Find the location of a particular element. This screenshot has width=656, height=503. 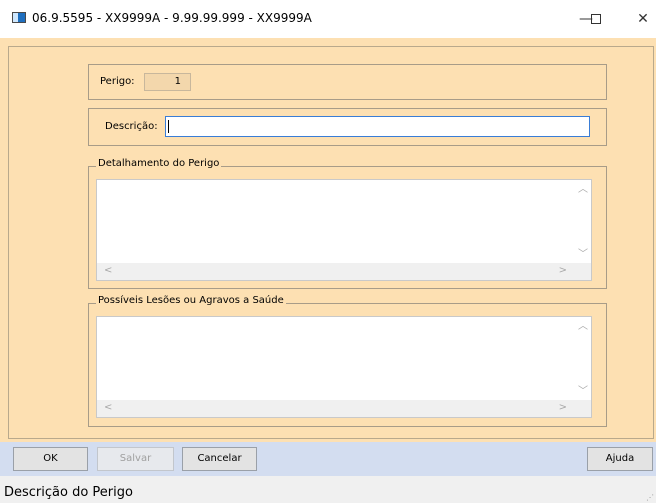

lesoes-horizontal-scrollbar: < > is located at coordinates (344, 408).